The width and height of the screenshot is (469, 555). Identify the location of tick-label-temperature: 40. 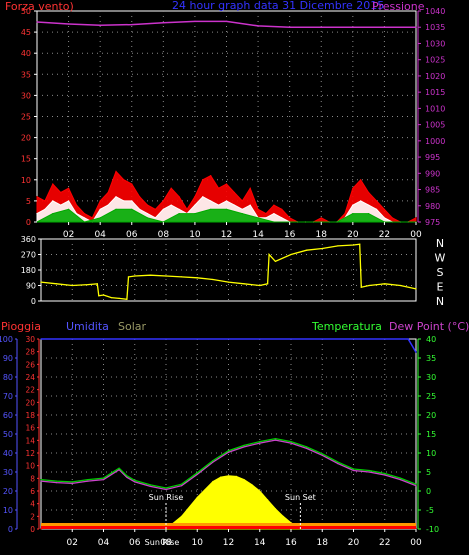
(431, 339).